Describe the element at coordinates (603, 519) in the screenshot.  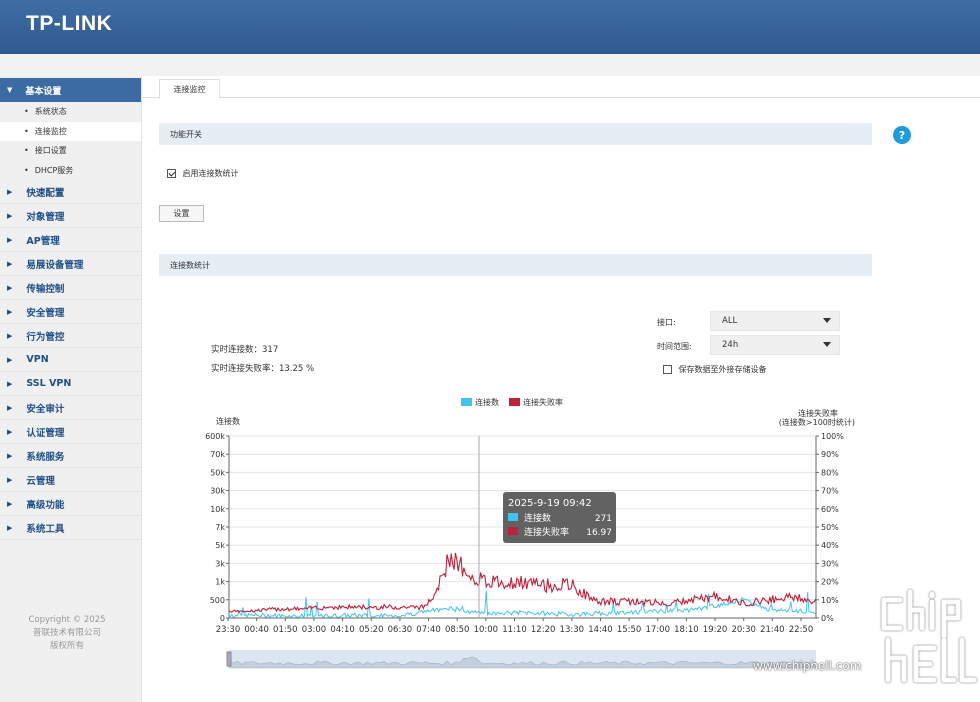
I see `tooltip-series-value: 271` at that location.